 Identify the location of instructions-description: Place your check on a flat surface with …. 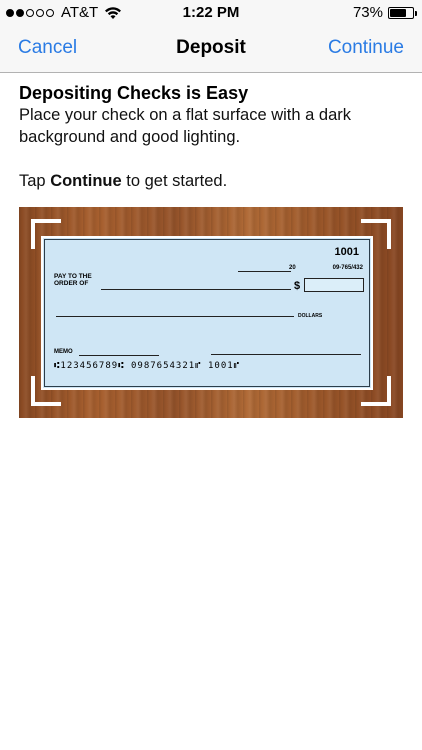
(185, 126).